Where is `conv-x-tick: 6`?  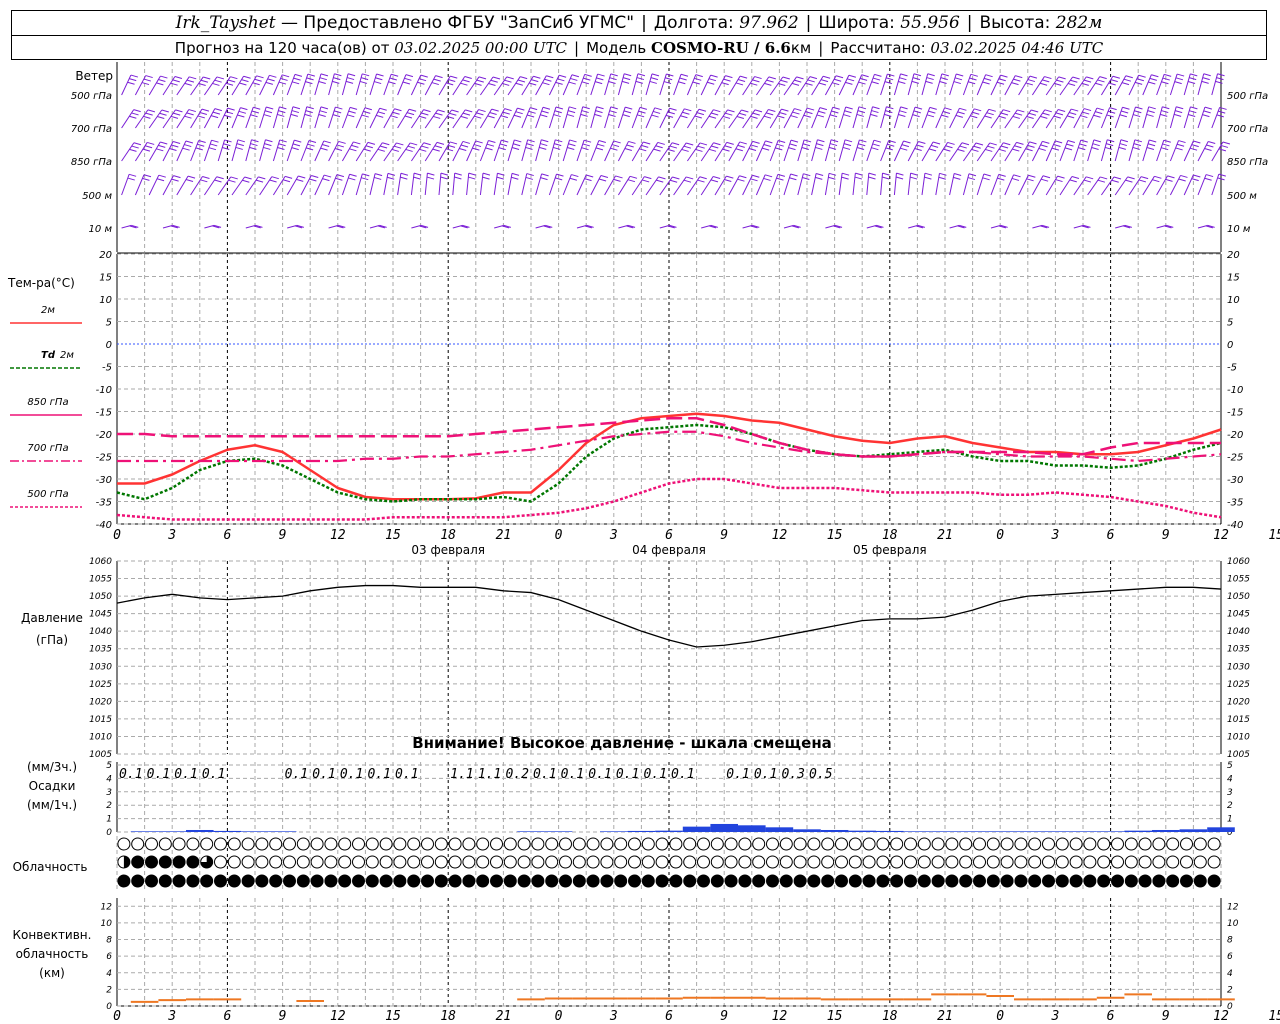
conv-x-tick: 6 is located at coordinates (1111, 1016).